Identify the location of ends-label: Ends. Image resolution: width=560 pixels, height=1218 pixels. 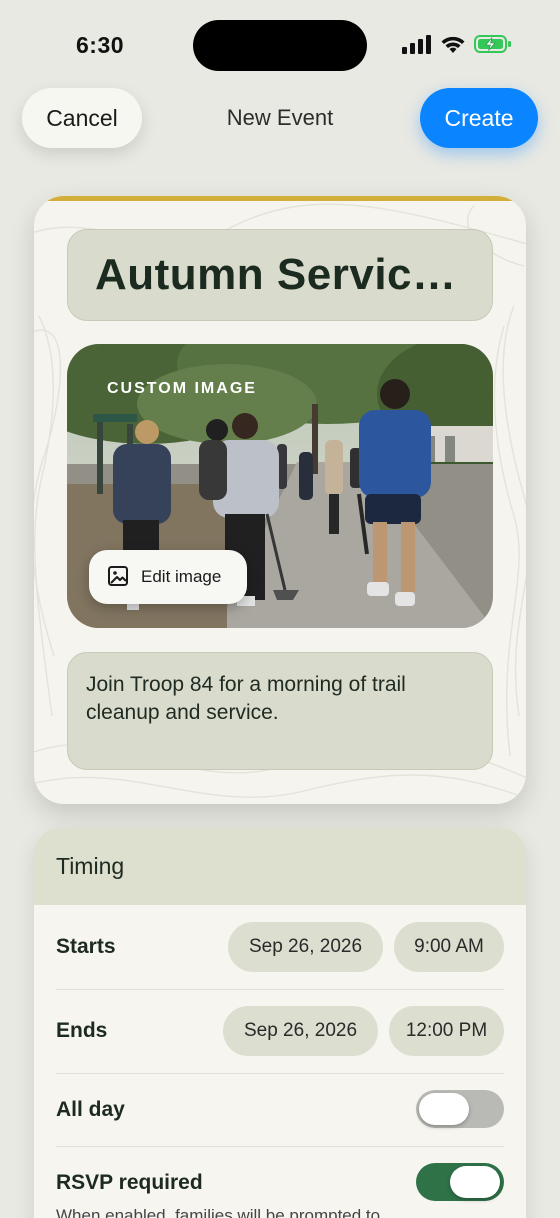
(82, 1030).